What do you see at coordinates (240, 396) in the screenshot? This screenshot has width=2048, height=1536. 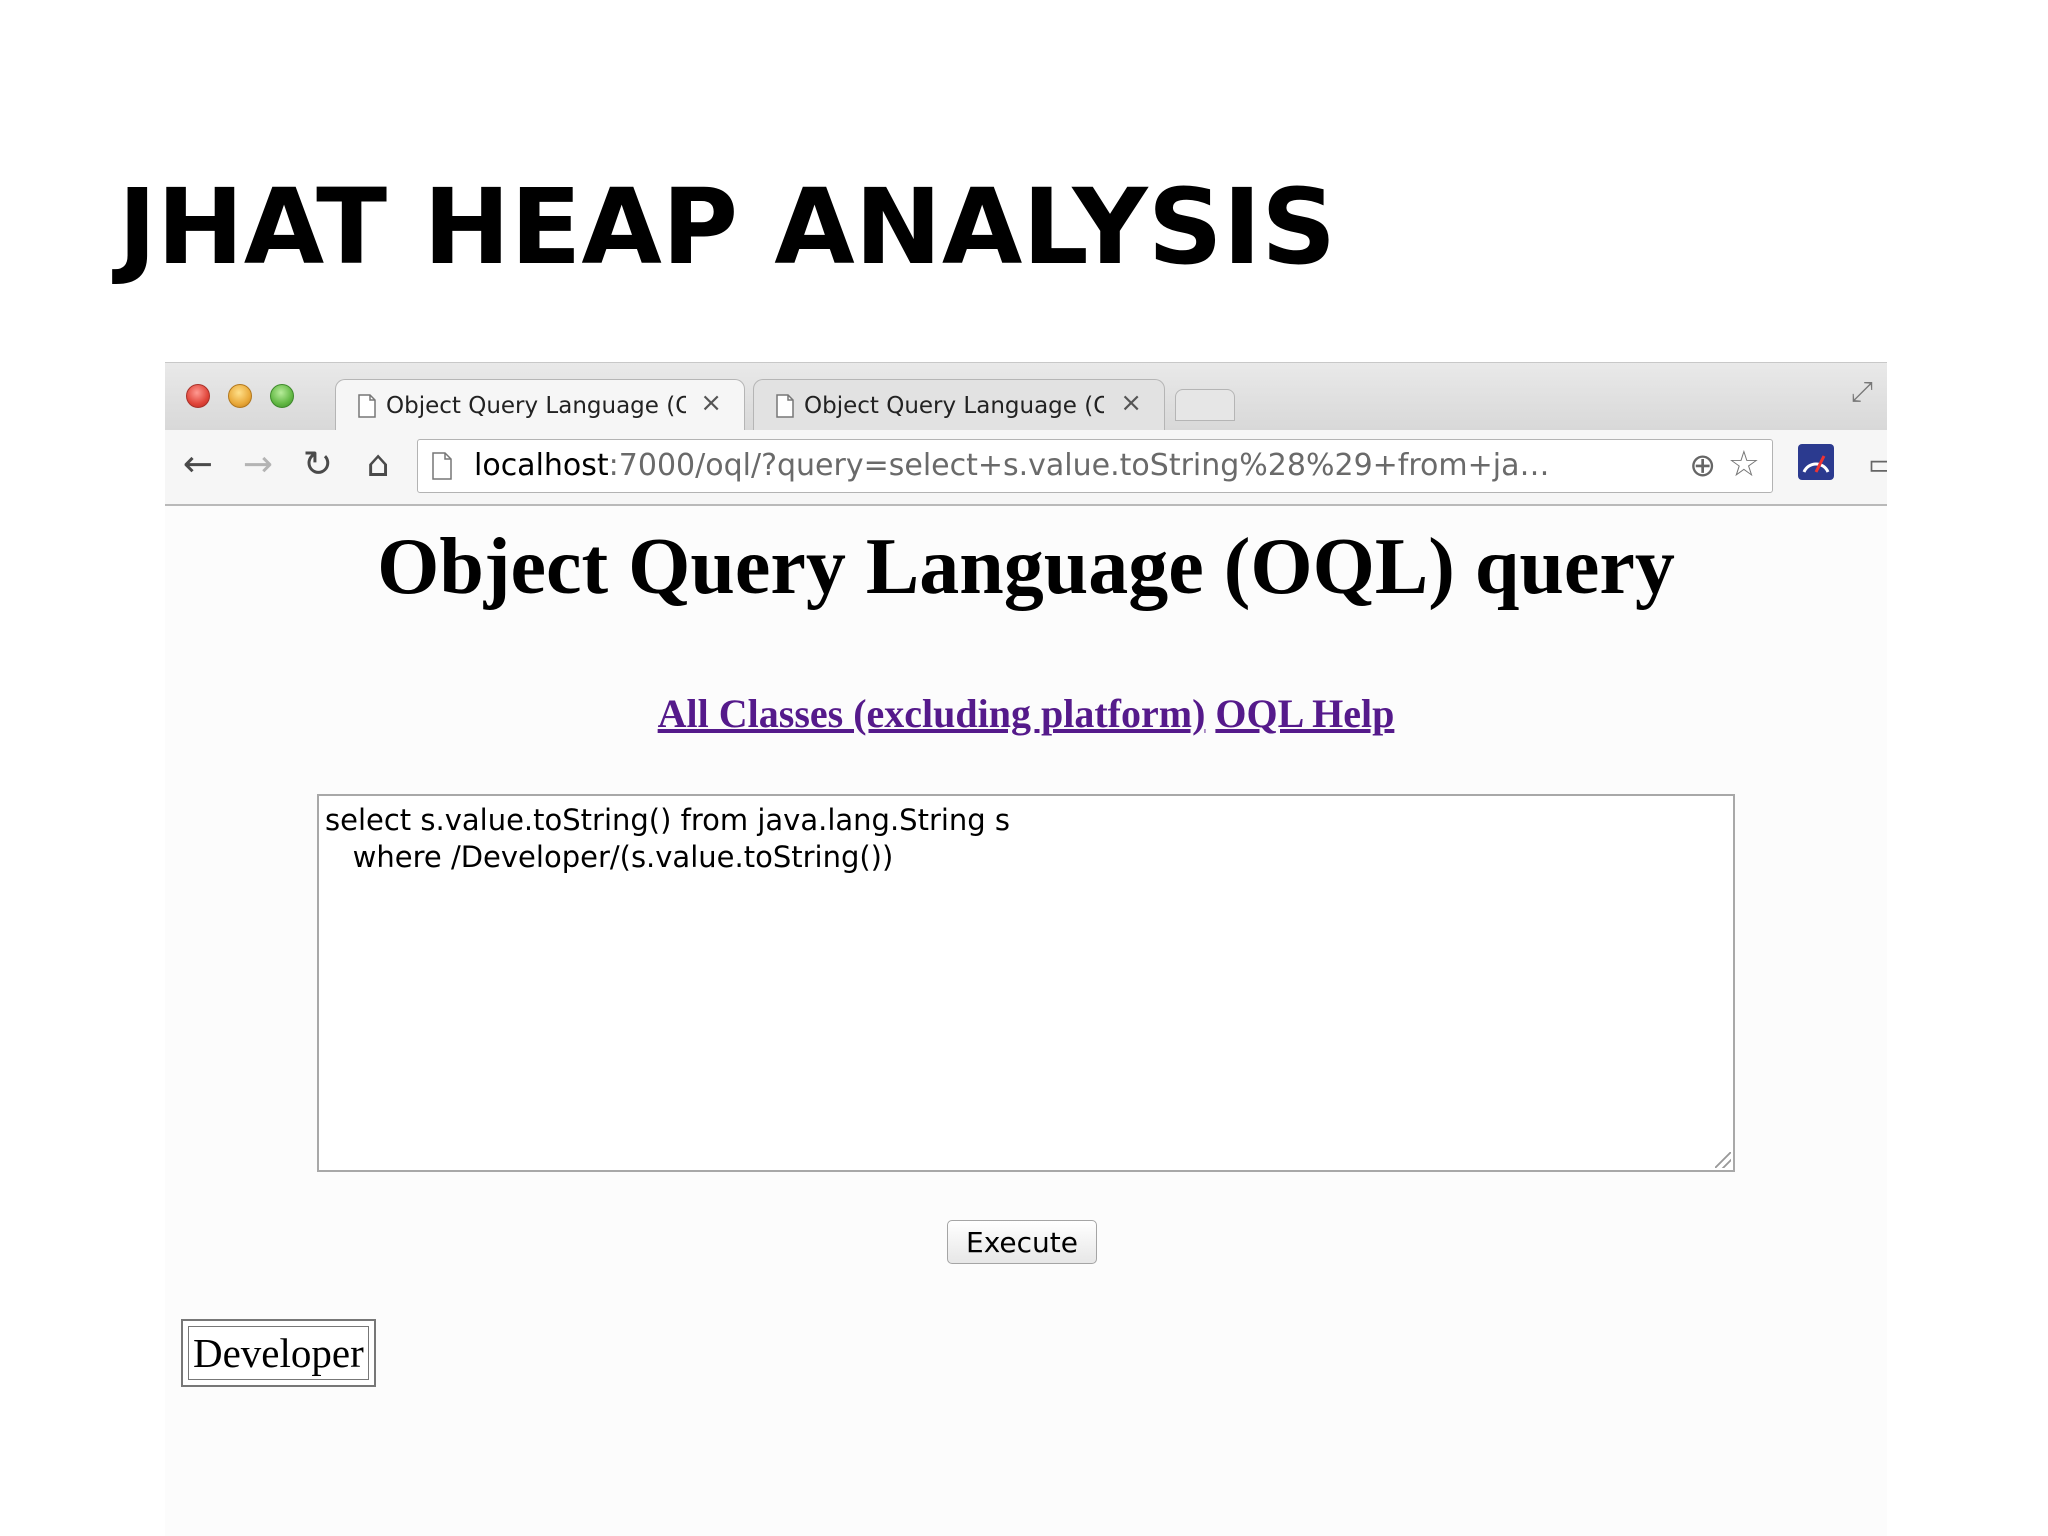 I see `minimize-window-button` at bounding box center [240, 396].